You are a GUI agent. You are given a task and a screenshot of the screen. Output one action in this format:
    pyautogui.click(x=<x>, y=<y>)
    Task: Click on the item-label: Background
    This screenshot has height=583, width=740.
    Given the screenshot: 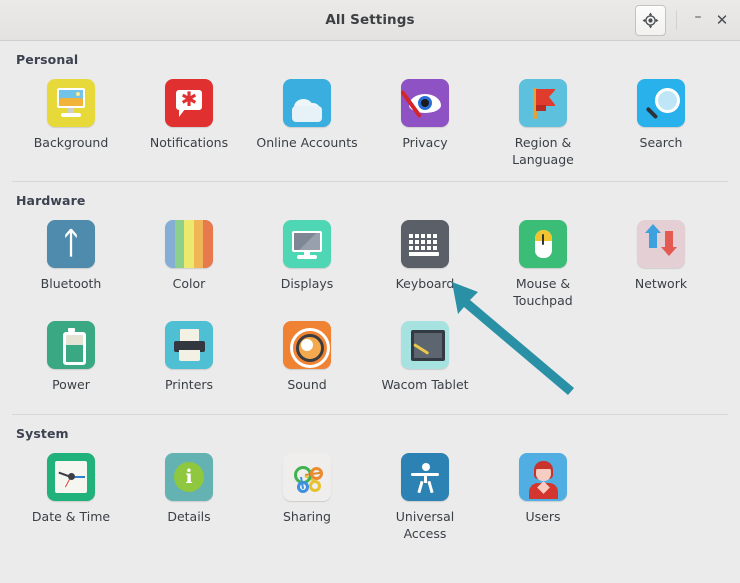 What is the action you would take?
    pyautogui.click(x=71, y=142)
    